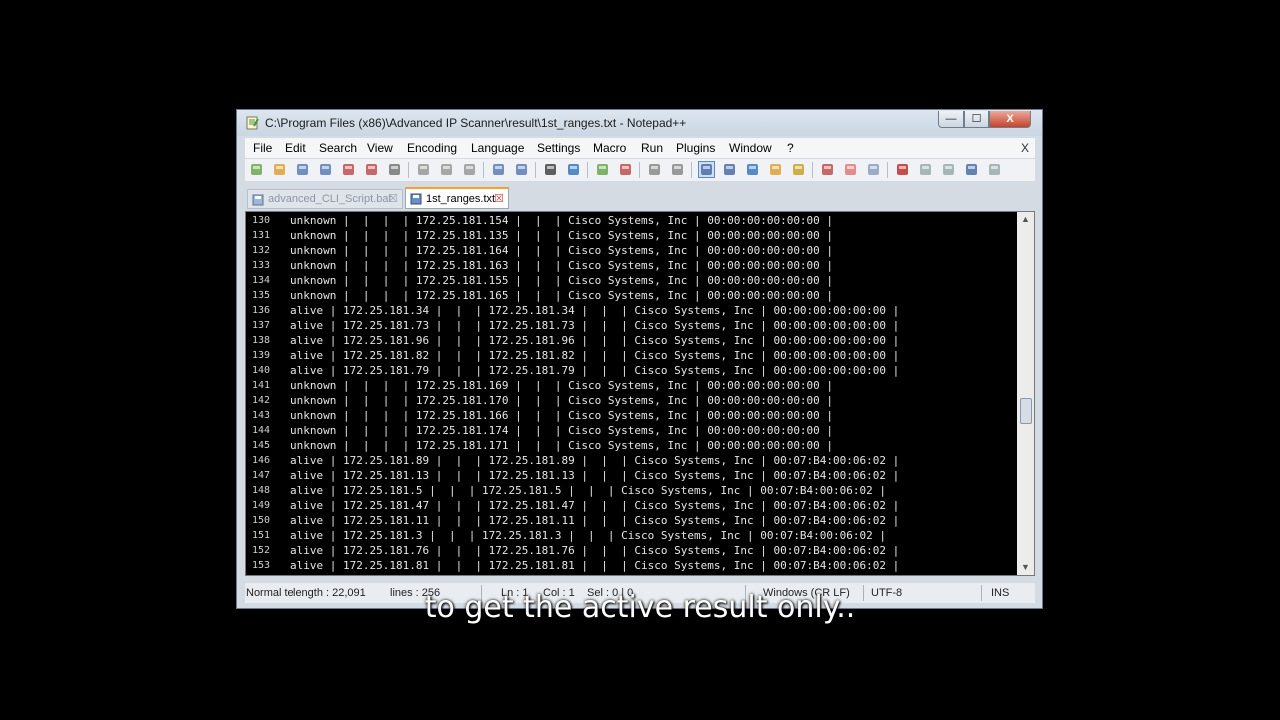  What do you see at coordinates (654, 169) in the screenshot?
I see `sync-vertical-icon` at bounding box center [654, 169].